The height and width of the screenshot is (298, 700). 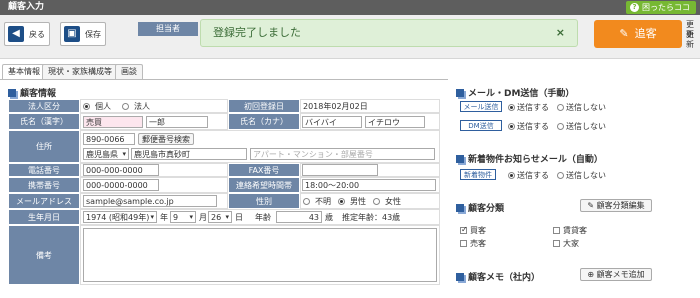 What do you see at coordinates (166, 139) in the screenshot?
I see `zip-search-button: 郵便番号検索` at bounding box center [166, 139].